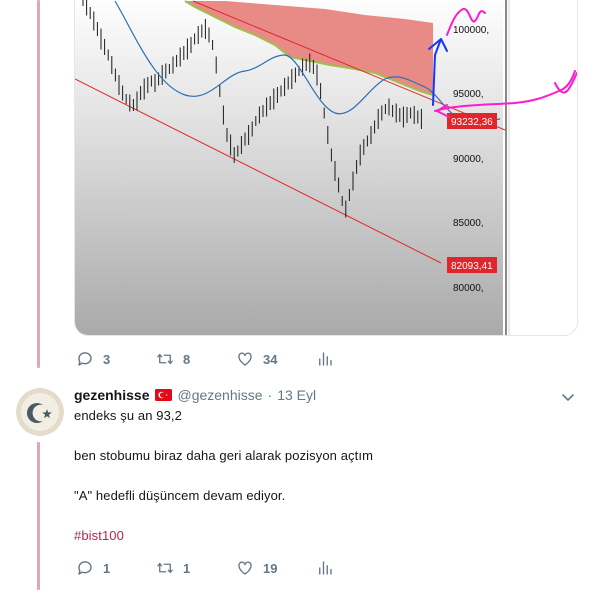  What do you see at coordinates (187, 568) in the screenshot?
I see `retweet-count: 1` at bounding box center [187, 568].